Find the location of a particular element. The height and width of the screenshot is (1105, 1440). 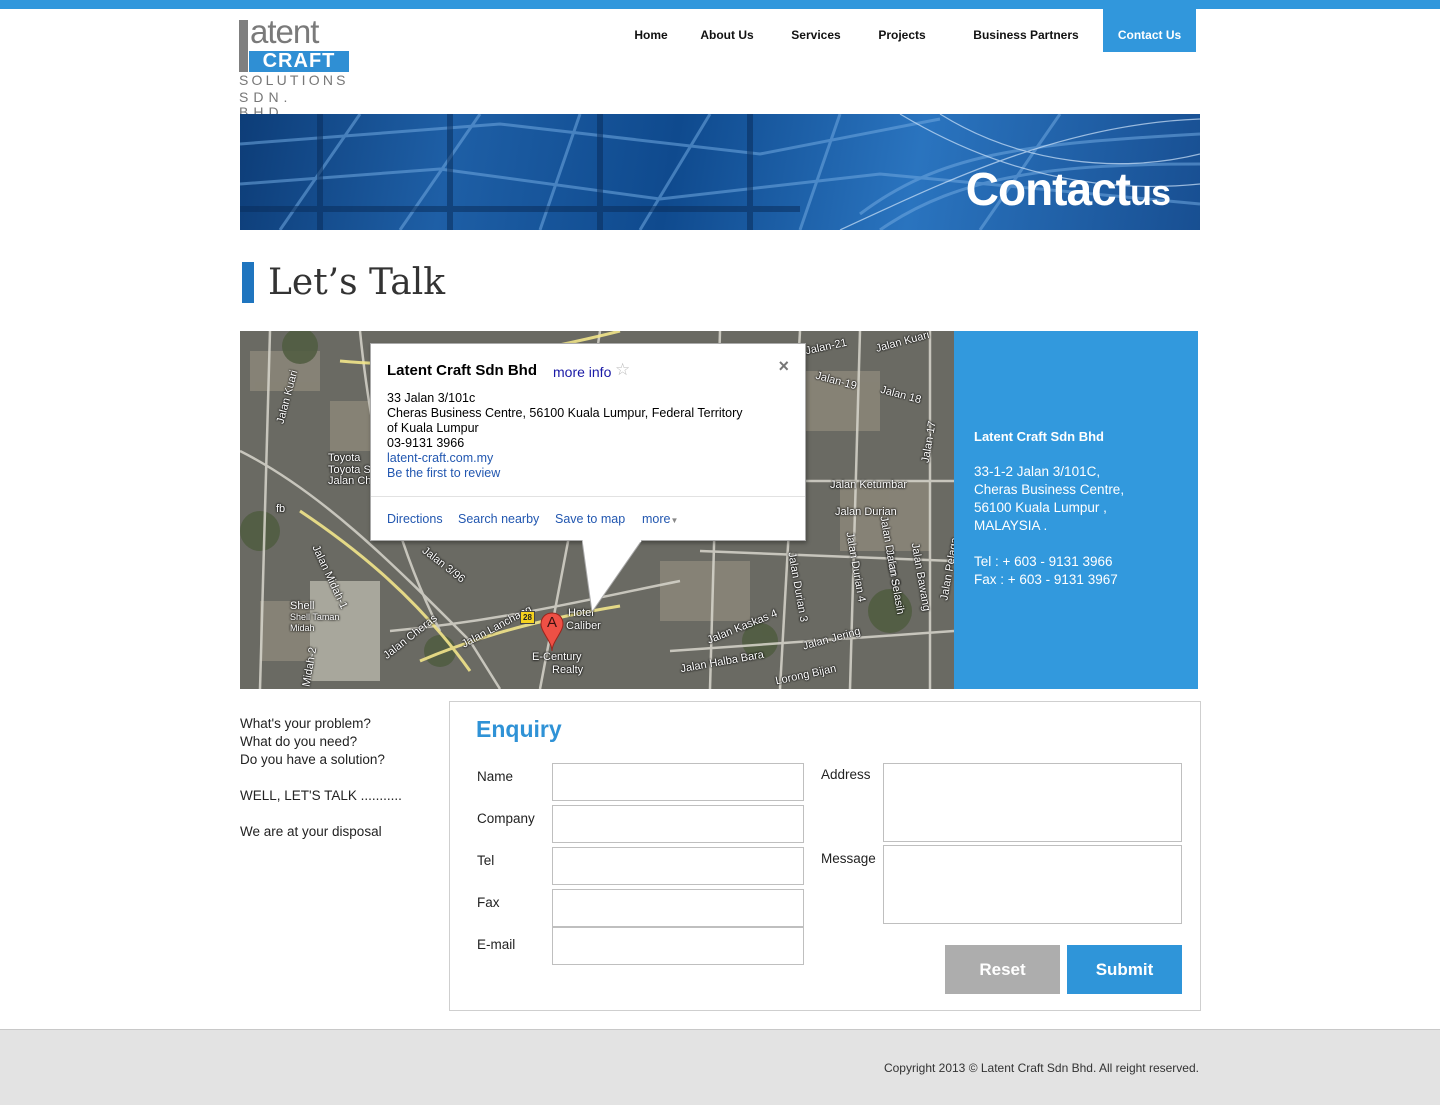

info-tel: Tel : + 603 - 9131 3966 is located at coordinates (1043, 561).